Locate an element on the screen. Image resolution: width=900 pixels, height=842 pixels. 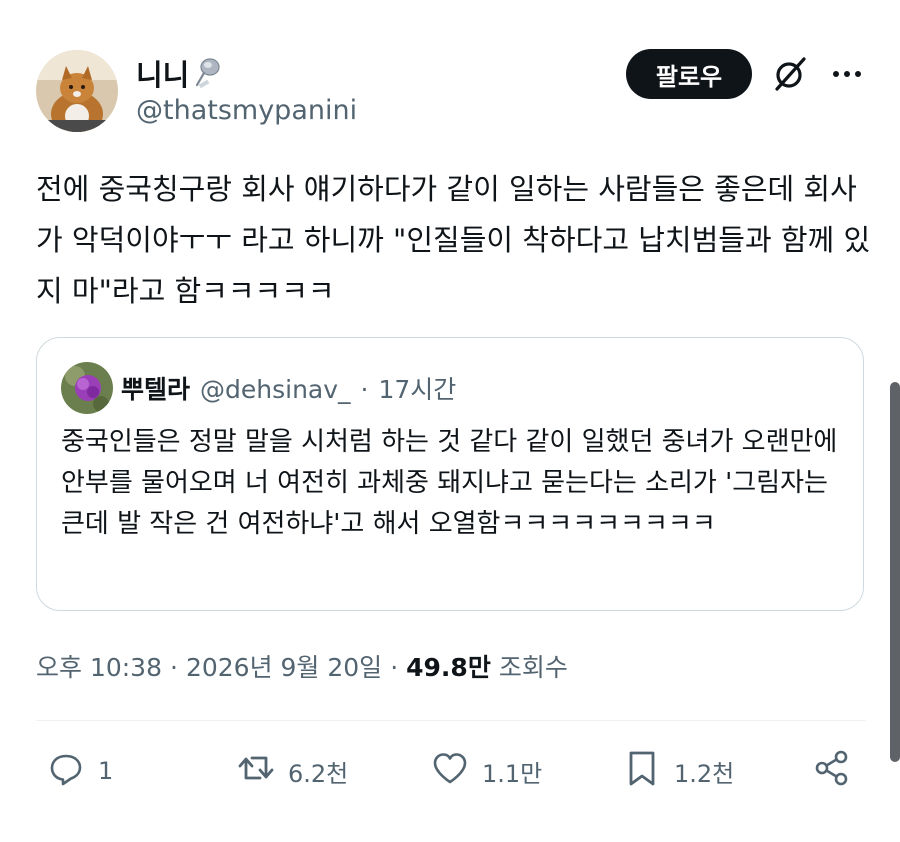
quote-author-name: 뿌텔라 is located at coordinates (155, 388).